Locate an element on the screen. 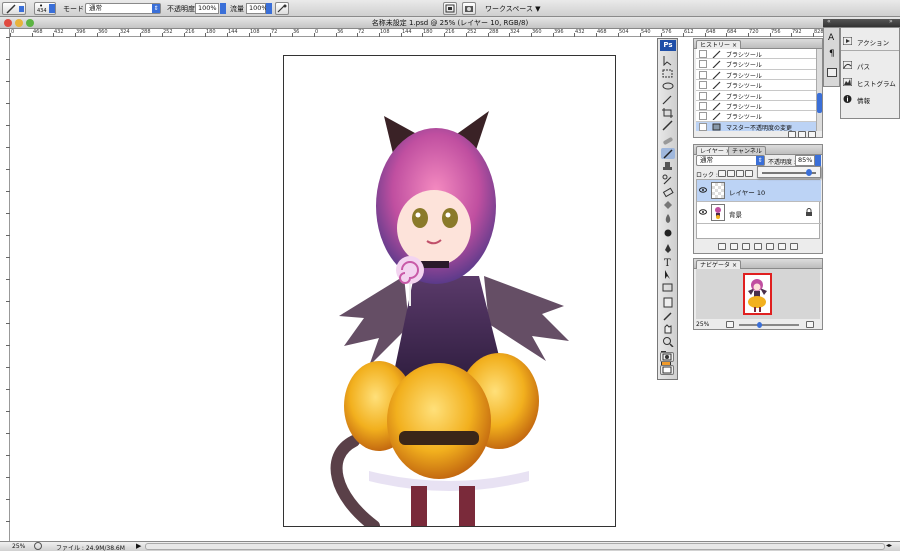 The width and height of the screenshot is (900, 551). history-brush-tool is located at coordinates (668, 179).